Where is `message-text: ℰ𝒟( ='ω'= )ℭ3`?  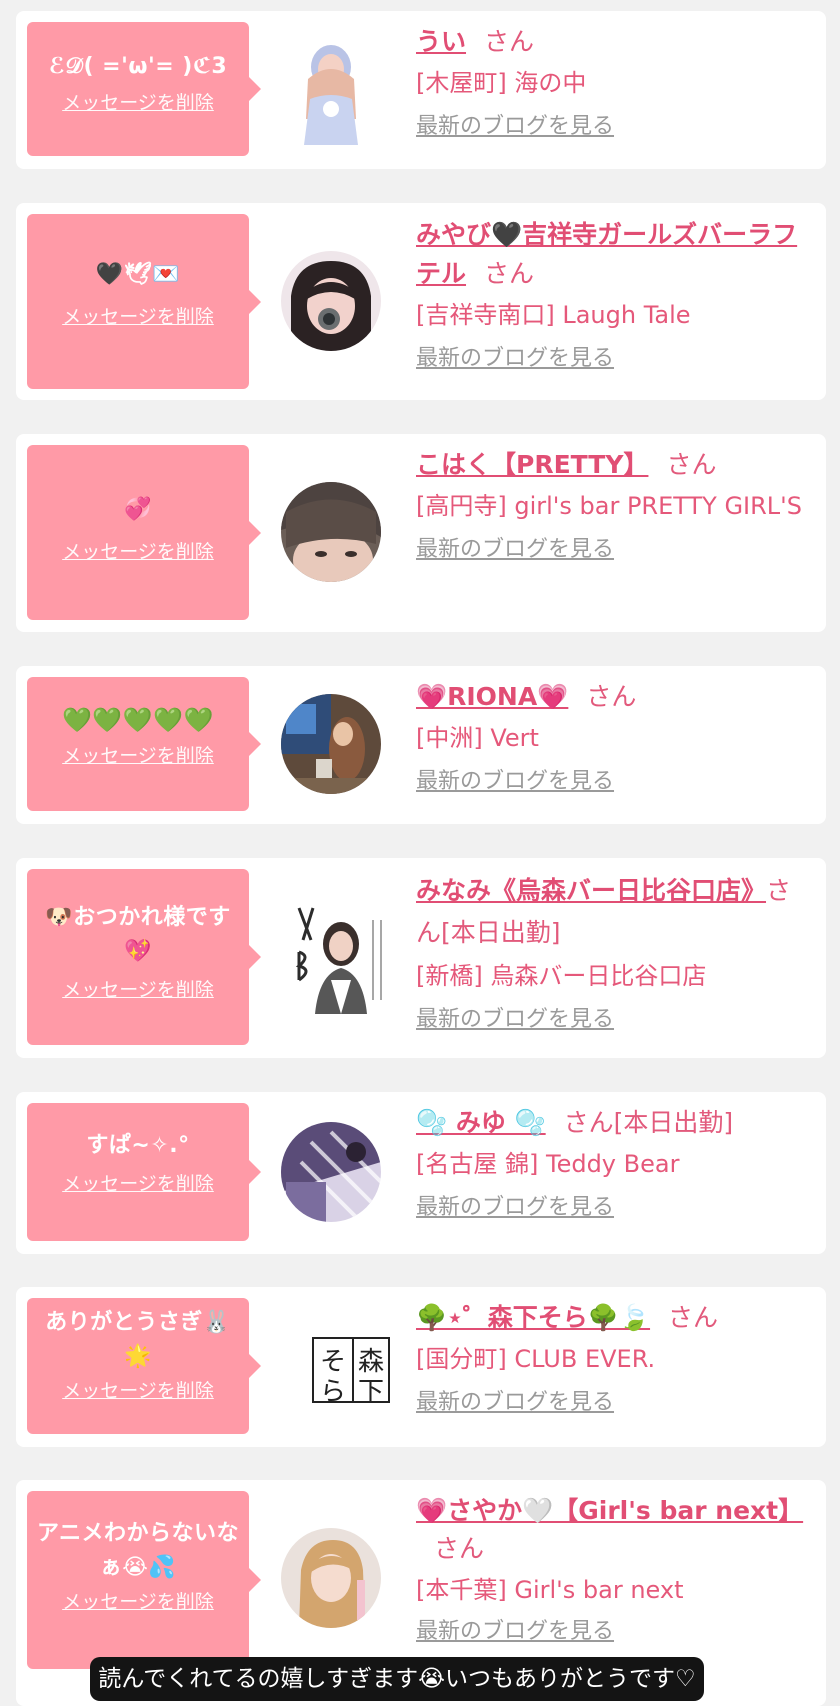 message-text: ℰ𝒟( ='ω'= )ℭ3 is located at coordinates (138, 66).